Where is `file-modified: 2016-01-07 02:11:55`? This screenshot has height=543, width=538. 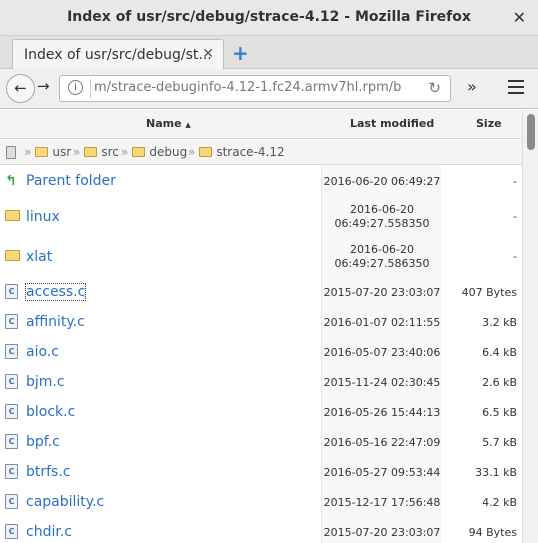
file-modified: 2016-01-07 02:11:55 is located at coordinates (382, 322).